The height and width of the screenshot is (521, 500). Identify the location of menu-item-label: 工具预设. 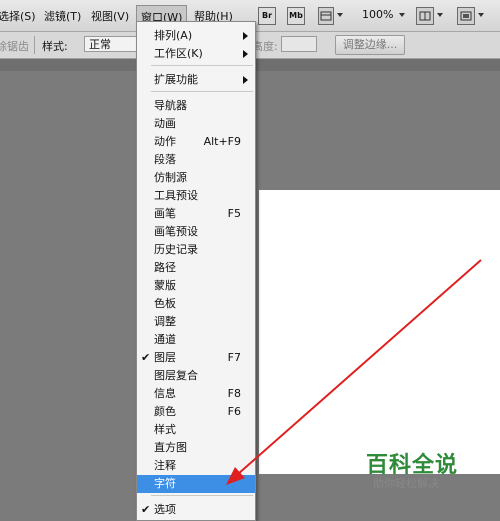
(176, 195).